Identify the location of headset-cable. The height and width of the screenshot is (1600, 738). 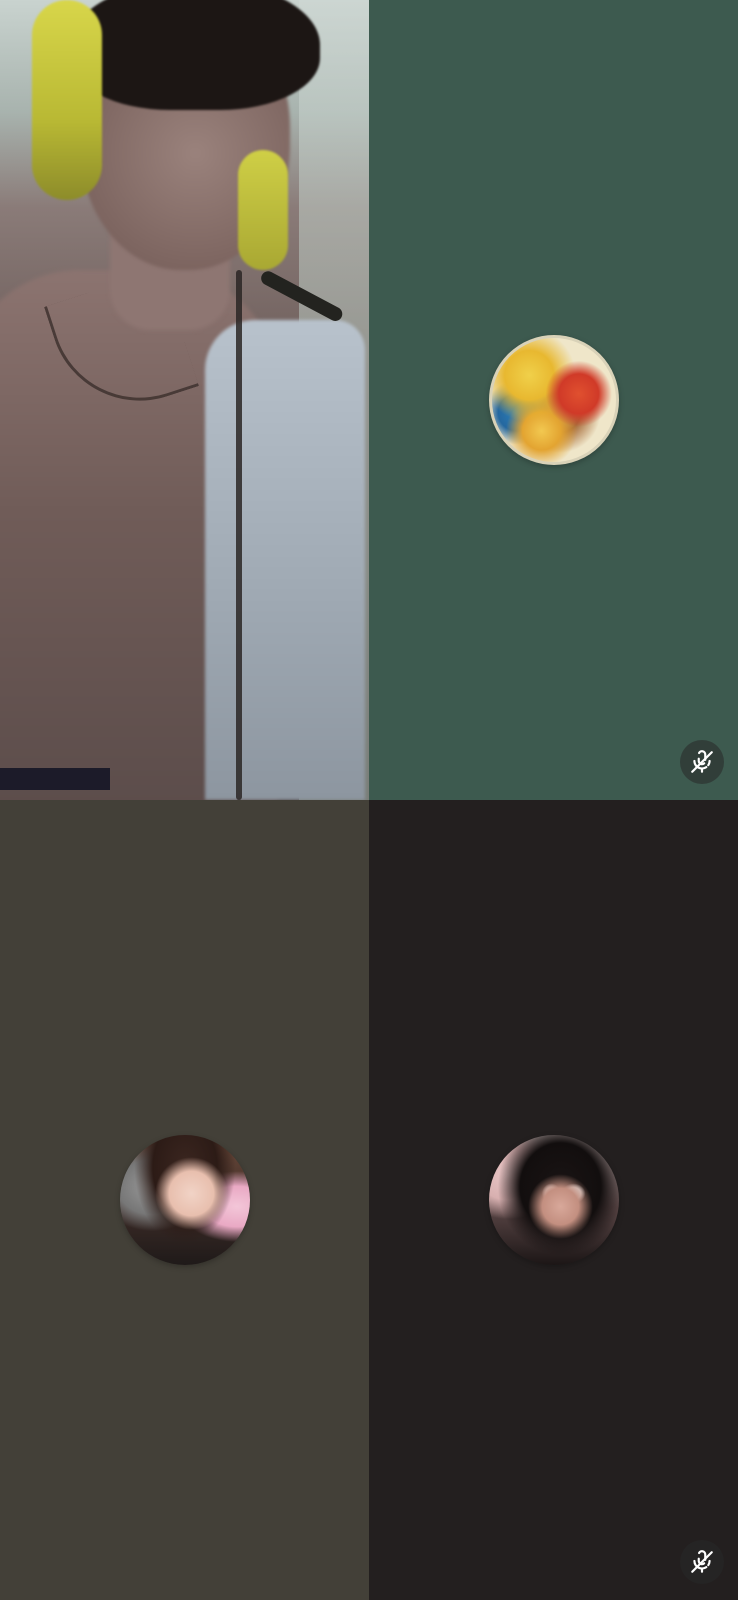
(239, 535).